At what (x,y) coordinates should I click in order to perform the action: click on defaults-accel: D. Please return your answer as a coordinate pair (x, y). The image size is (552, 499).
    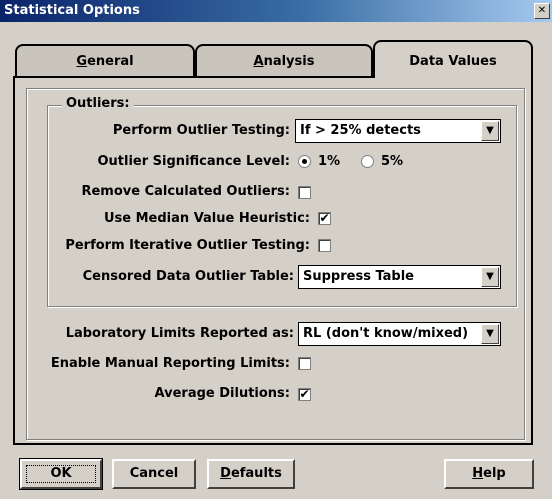
    Looking at the image, I should click on (225, 473).